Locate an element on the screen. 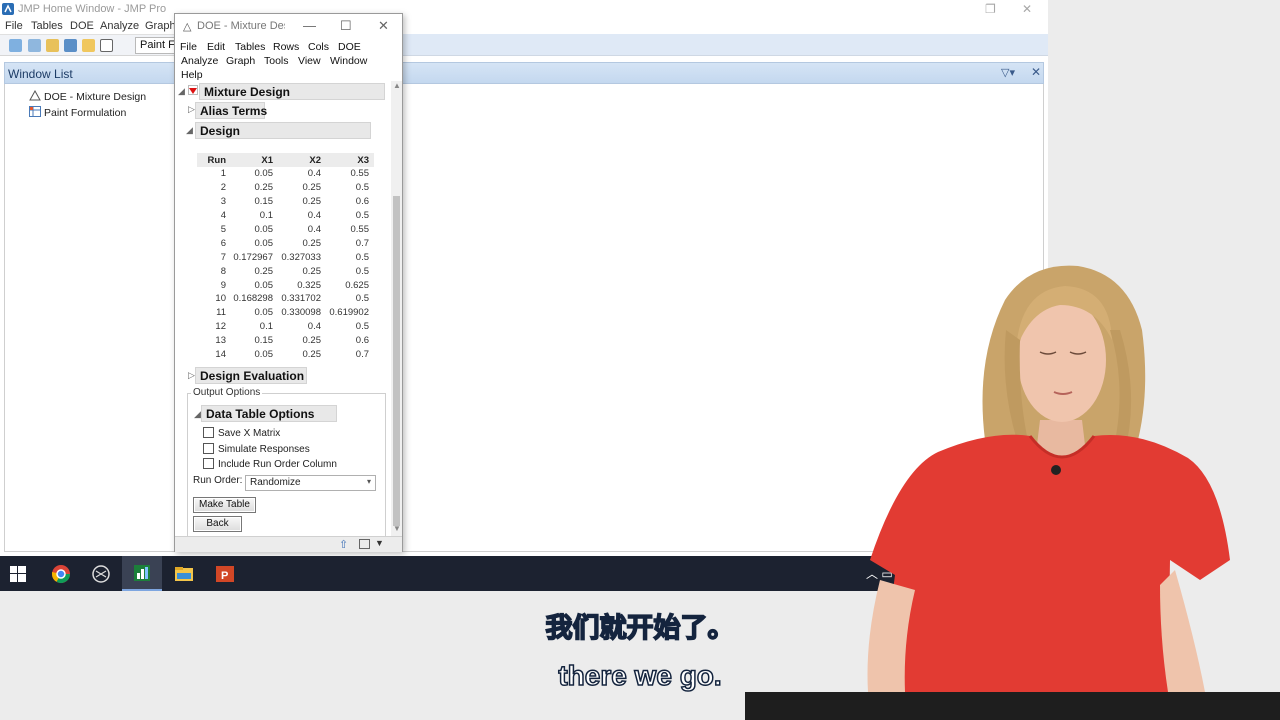 Image resolution: width=1280 pixels, height=720 pixels. new-script-icon is located at coordinates (34, 45).